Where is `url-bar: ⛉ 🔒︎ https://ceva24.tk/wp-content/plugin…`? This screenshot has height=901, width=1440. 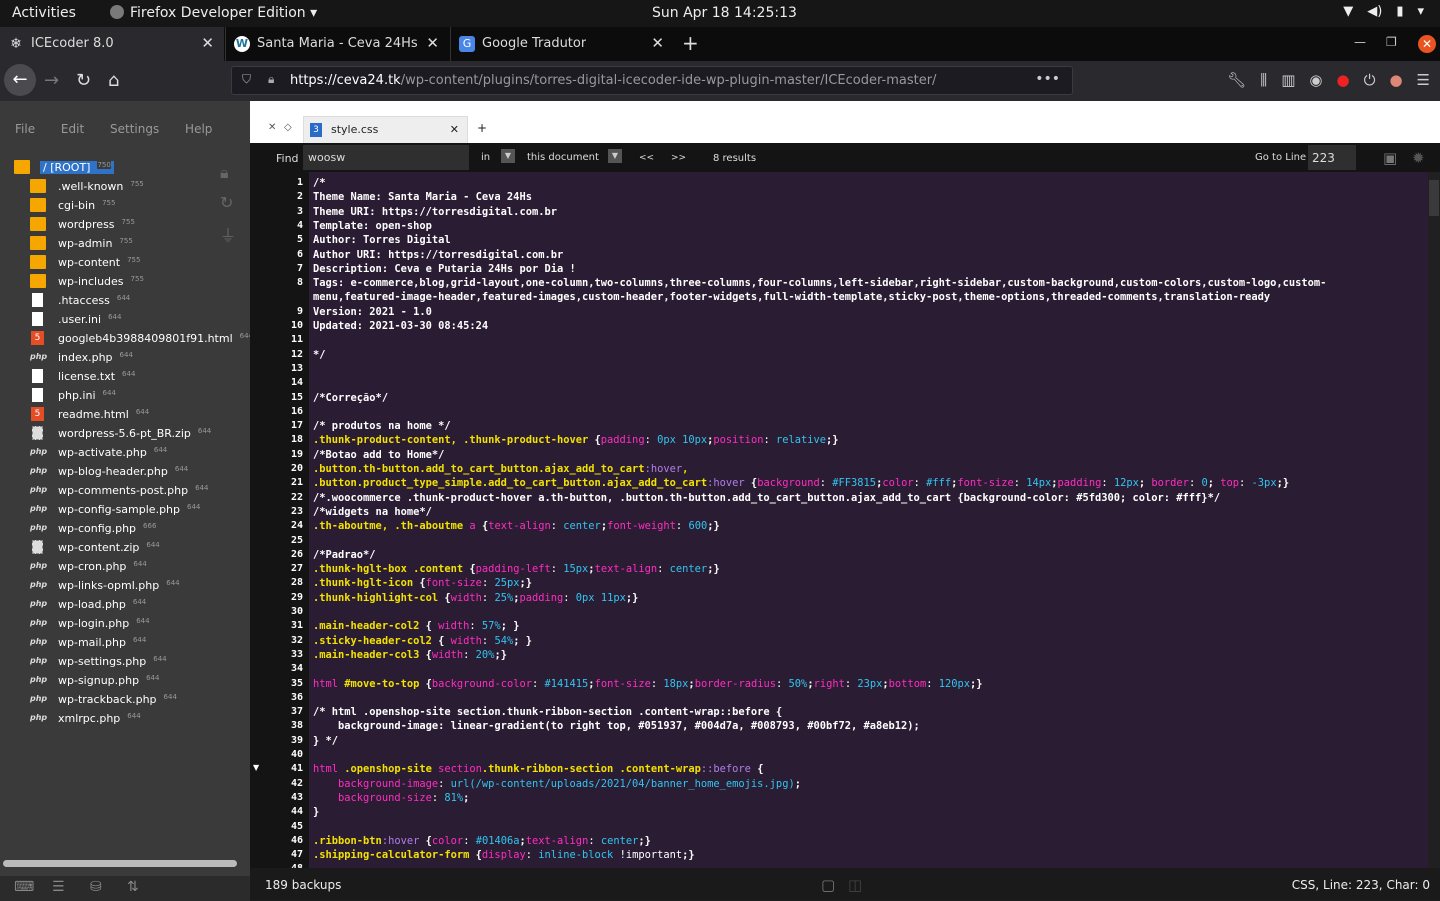
url-bar: ⛉ 🔒︎ https://ceva24.tk/wp-content/plugin… is located at coordinates (652, 80).